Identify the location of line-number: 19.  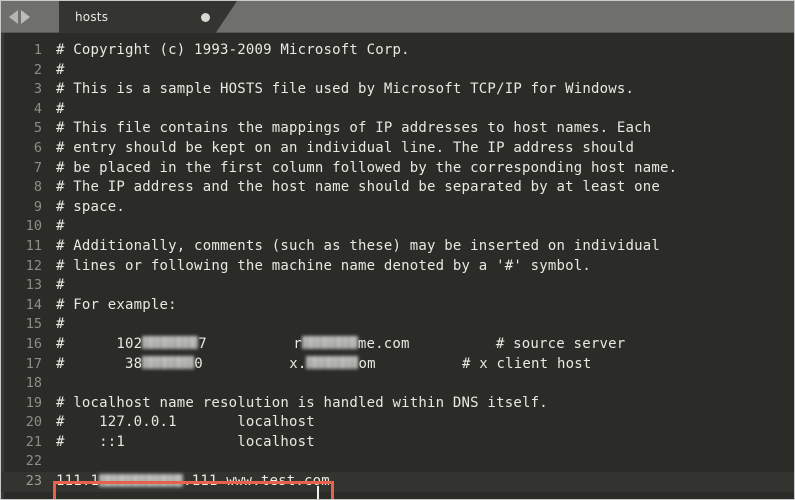
(33, 402).